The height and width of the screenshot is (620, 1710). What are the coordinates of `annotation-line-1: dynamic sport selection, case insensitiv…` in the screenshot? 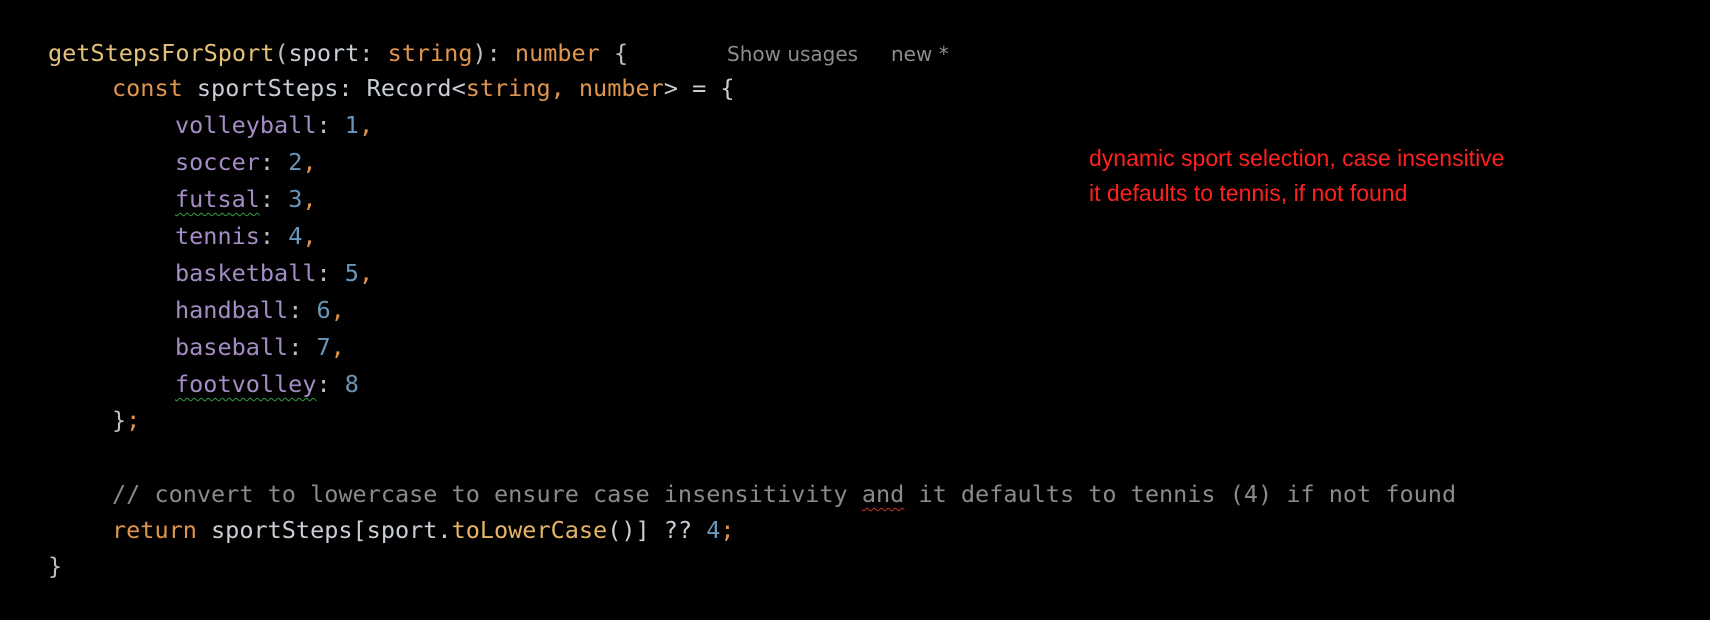 It's located at (1297, 158).